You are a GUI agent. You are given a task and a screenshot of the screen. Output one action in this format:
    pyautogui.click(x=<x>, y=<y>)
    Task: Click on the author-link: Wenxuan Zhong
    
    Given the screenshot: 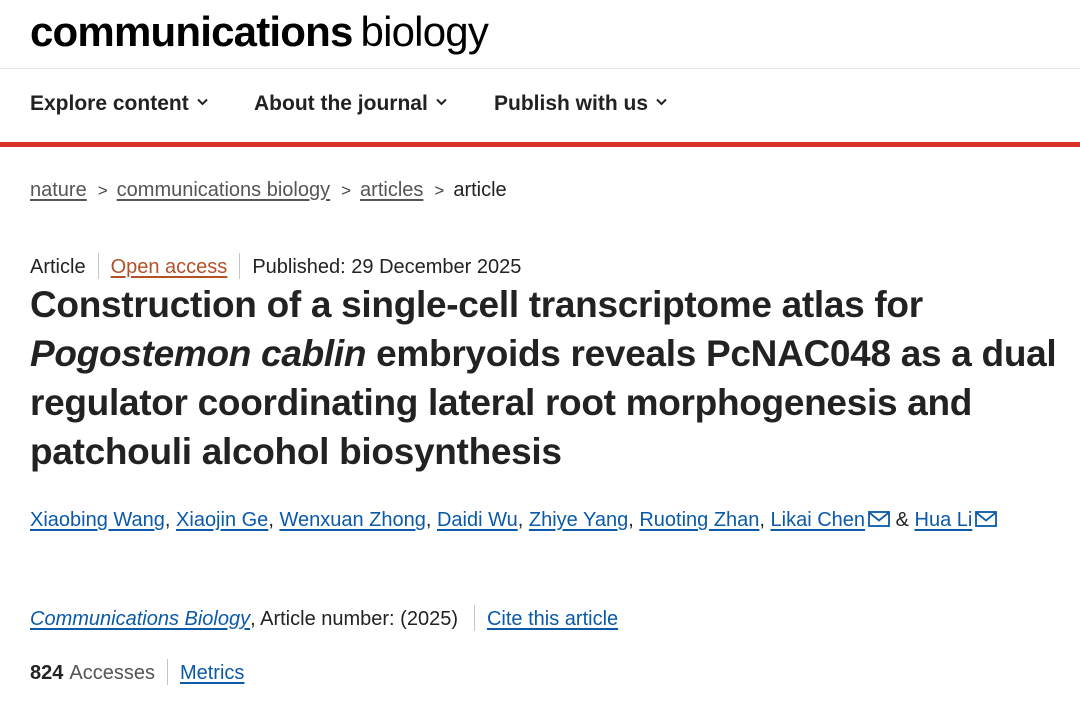 What is the action you would take?
    pyautogui.click(x=352, y=520)
    